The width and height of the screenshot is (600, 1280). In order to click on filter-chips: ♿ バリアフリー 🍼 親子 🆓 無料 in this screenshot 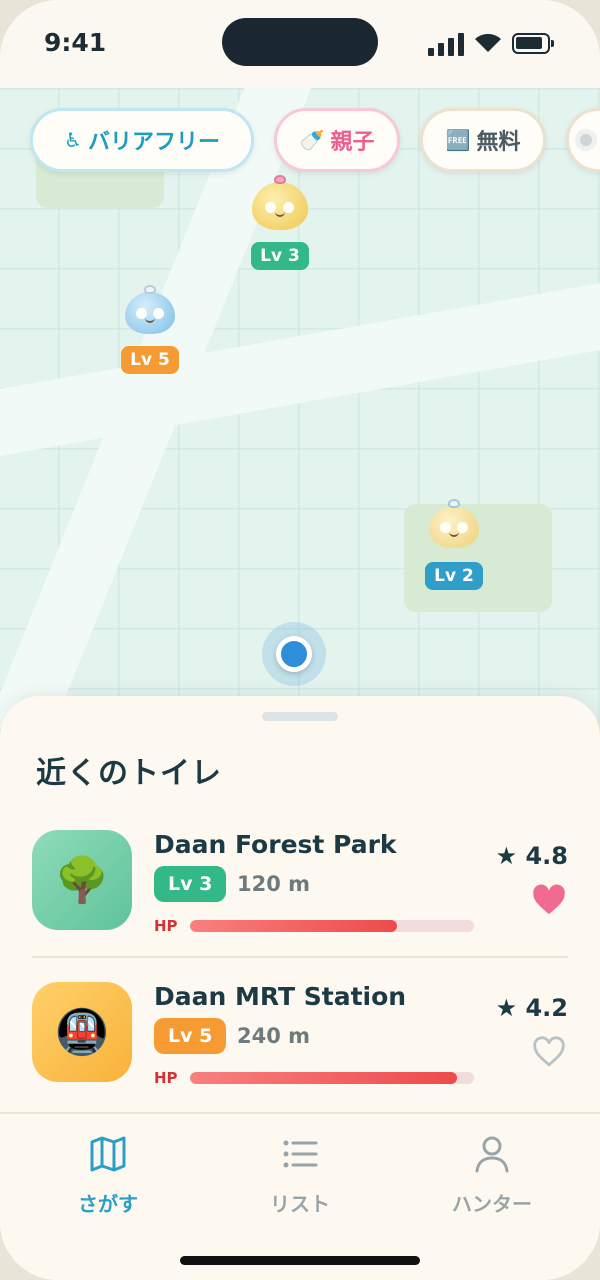, I will do `click(300, 141)`.